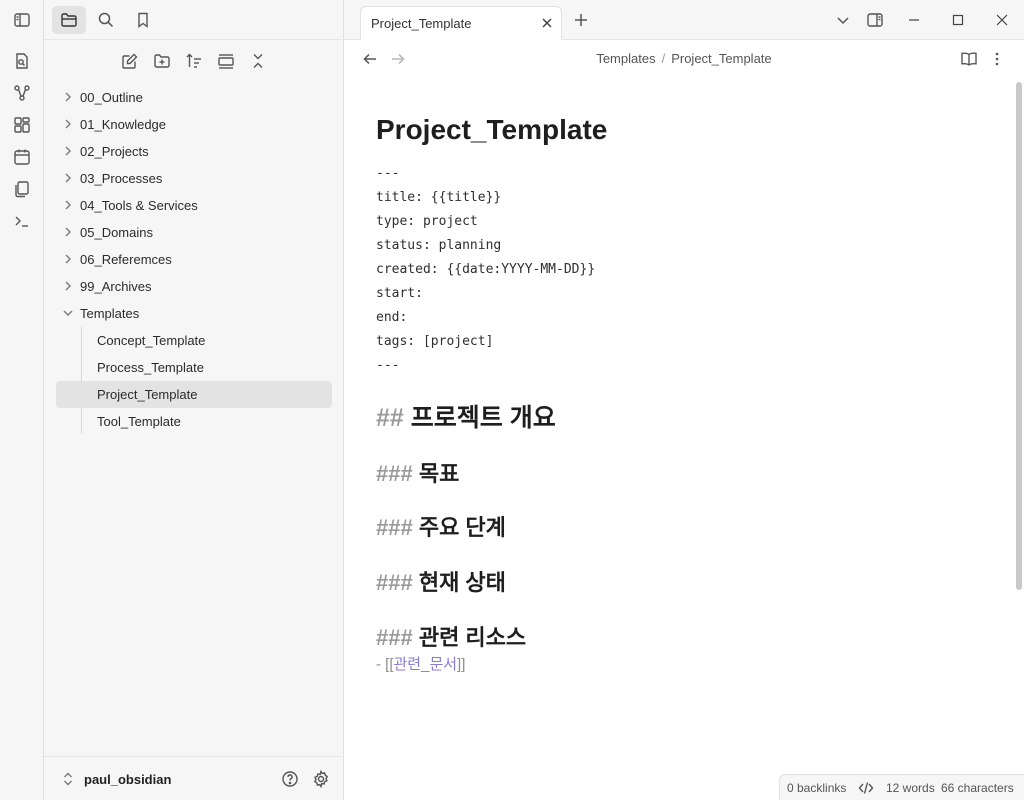 This screenshot has height=800, width=1024. What do you see at coordinates (68, 313) in the screenshot?
I see `chevron-down-icon` at bounding box center [68, 313].